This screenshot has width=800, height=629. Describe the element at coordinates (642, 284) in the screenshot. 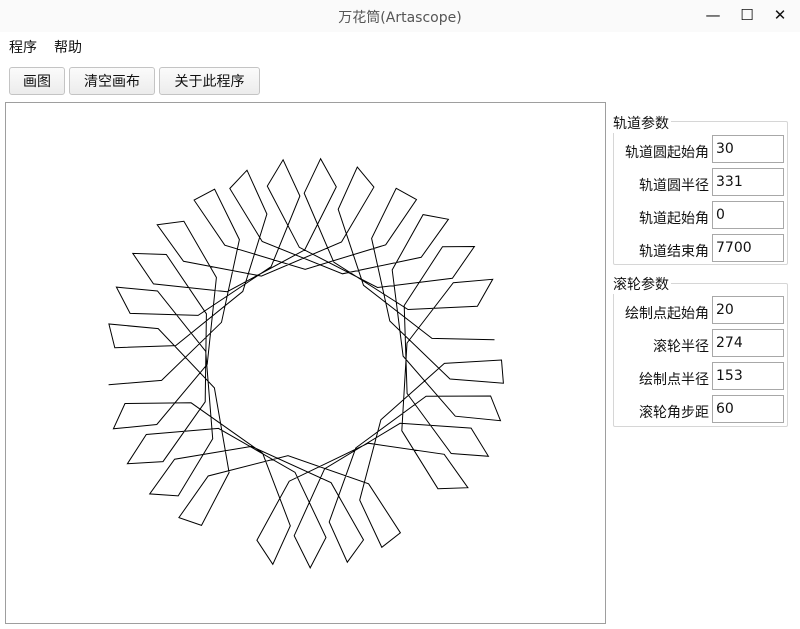

I see `wheel-params-title: 滚轮参数` at that location.